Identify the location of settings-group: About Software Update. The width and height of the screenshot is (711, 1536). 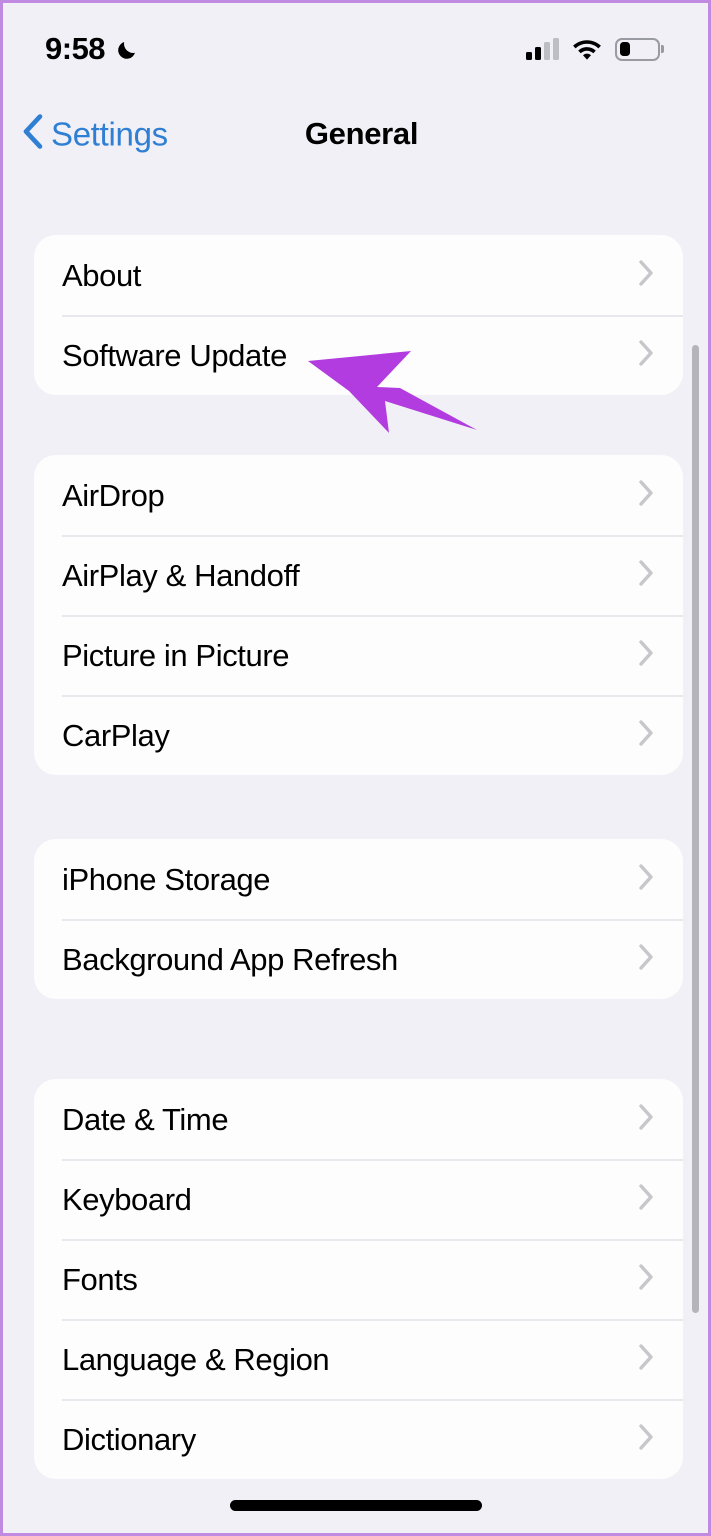
(358, 315).